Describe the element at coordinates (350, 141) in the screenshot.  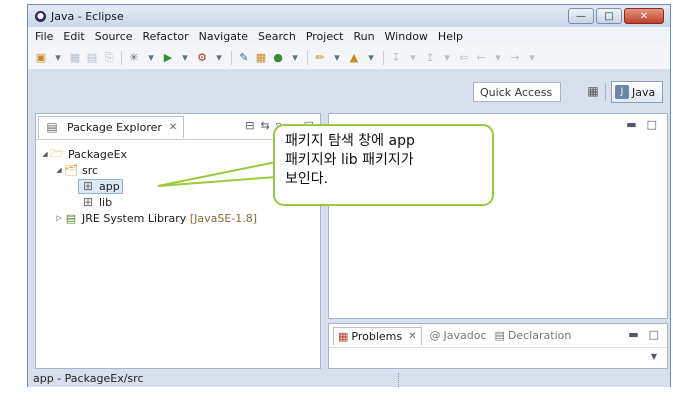
I see `callout-line-1: 패키지 탐색 창에 app` at that location.